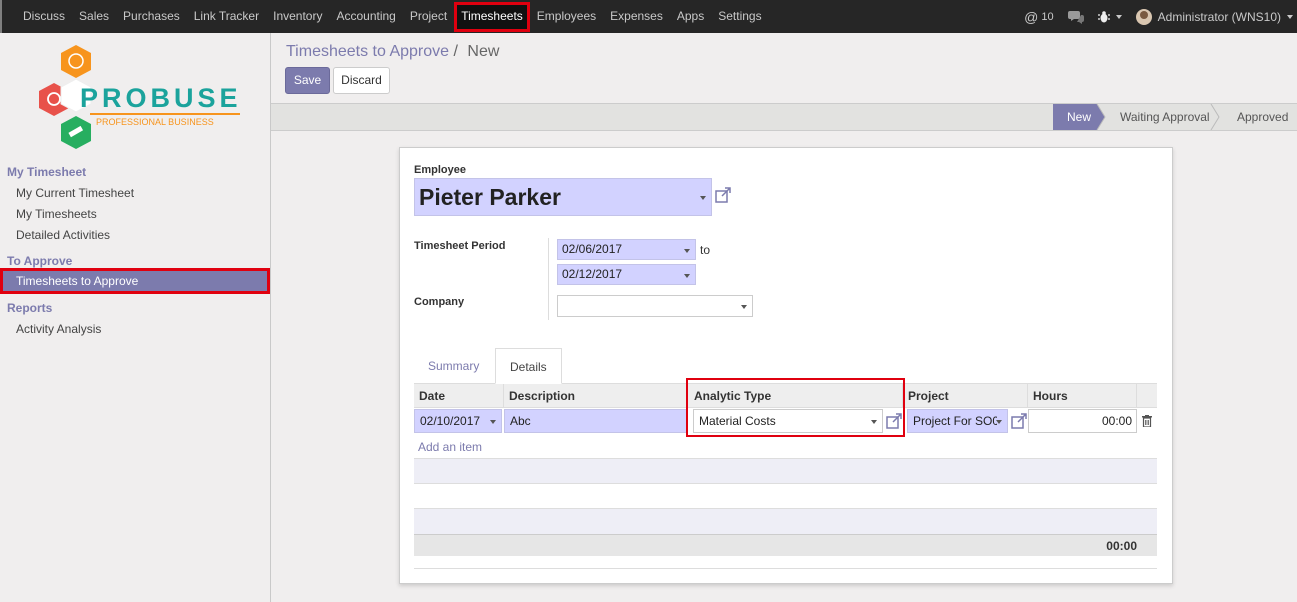 The width and height of the screenshot is (1297, 602). What do you see at coordinates (226, 16) in the screenshot?
I see `menu-link-tracker: Link Tracker` at bounding box center [226, 16].